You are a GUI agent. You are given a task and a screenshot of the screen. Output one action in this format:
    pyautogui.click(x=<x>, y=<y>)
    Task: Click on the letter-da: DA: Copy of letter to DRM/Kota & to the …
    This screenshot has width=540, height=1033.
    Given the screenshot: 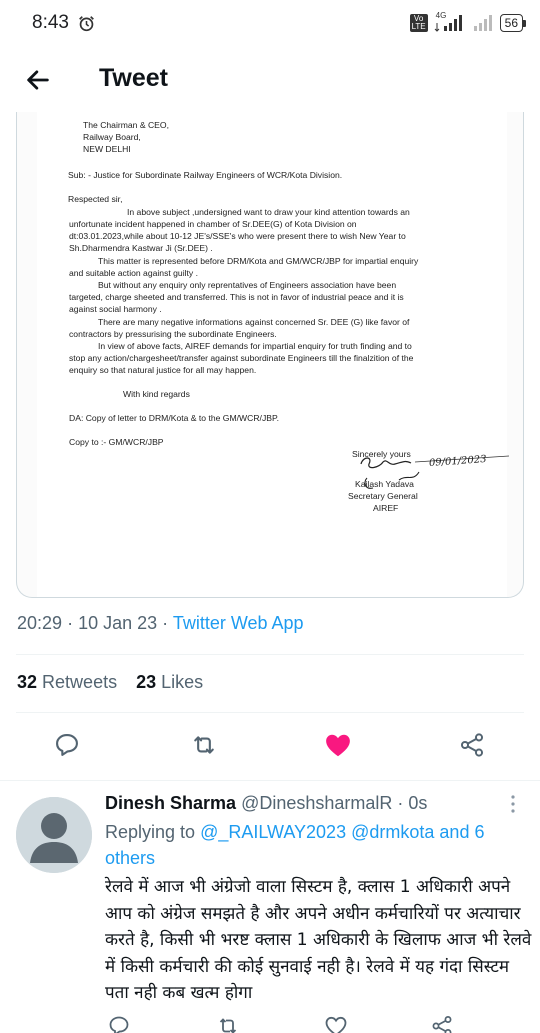 What is the action you would take?
    pyautogui.click(x=174, y=418)
    